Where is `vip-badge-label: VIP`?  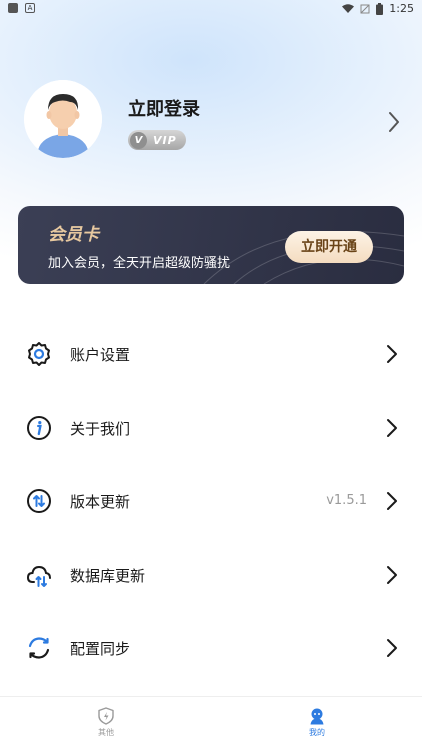
vip-badge-label: VIP is located at coordinates (165, 140).